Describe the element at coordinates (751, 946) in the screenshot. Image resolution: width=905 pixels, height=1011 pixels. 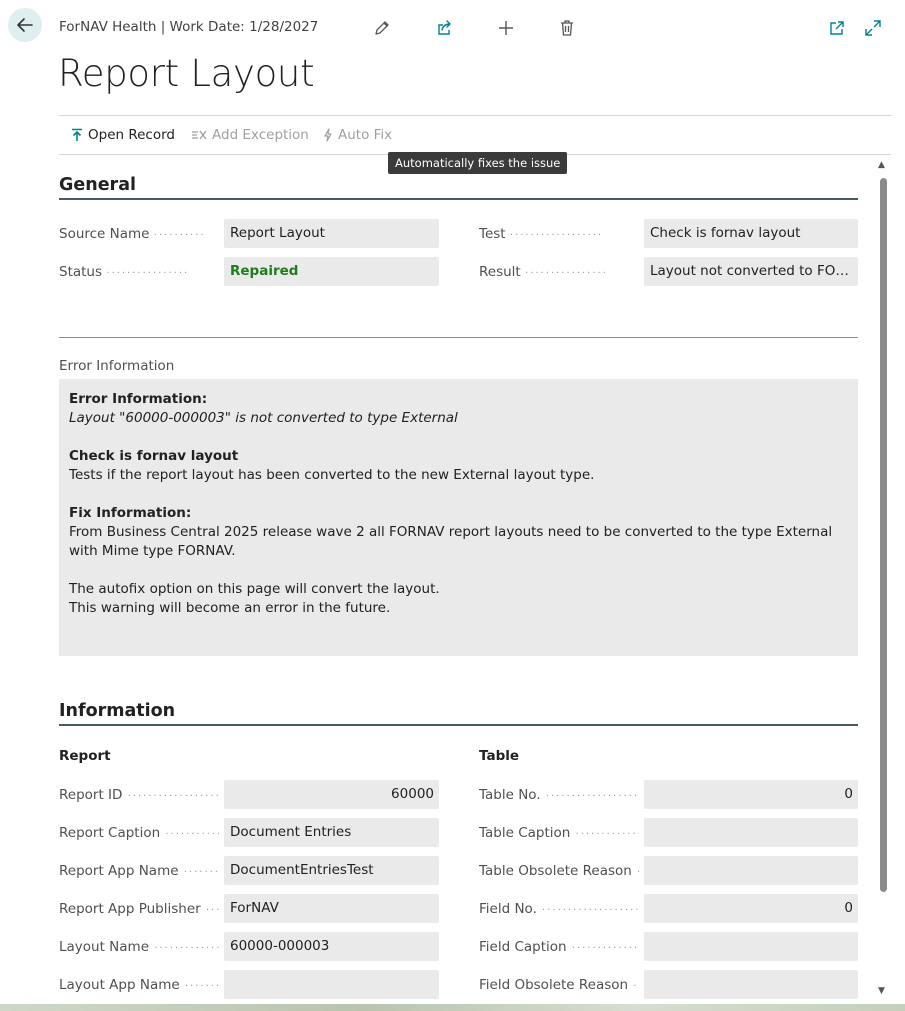
I see `field-caption-field` at that location.